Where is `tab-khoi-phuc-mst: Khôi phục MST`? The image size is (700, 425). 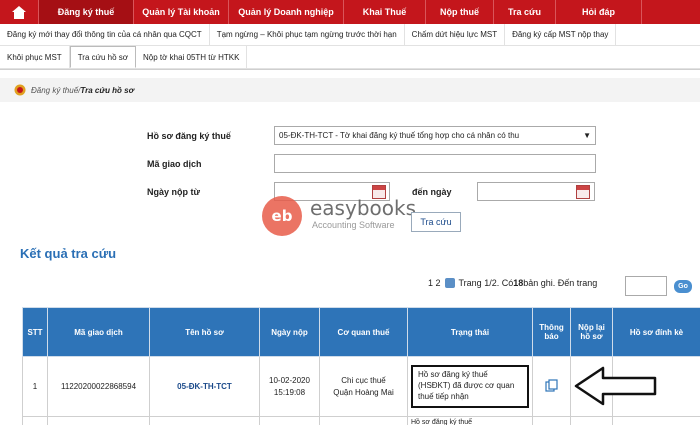 tab-khoi-phuc-mst: Khôi phục MST is located at coordinates (35, 57).